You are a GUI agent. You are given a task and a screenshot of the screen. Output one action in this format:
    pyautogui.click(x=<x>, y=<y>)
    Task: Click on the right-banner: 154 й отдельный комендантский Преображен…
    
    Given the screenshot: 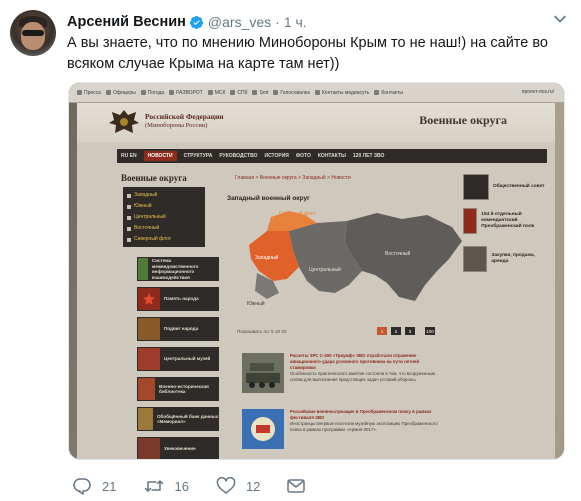 What is the action you would take?
    pyautogui.click(x=506, y=221)
    